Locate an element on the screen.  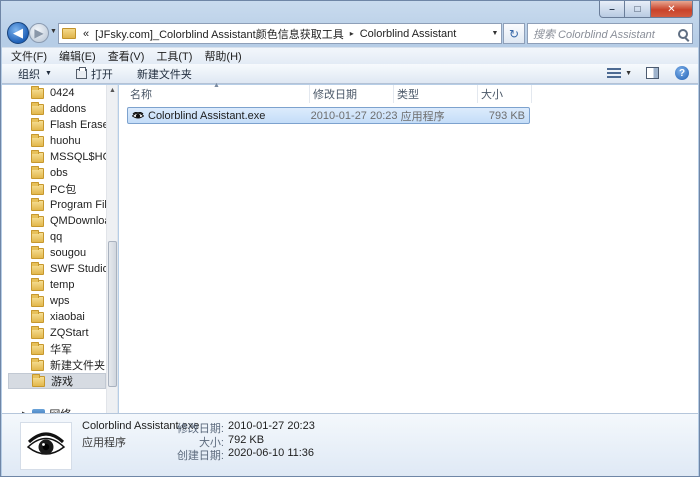
change-view-icon is located at coordinates (614, 73).